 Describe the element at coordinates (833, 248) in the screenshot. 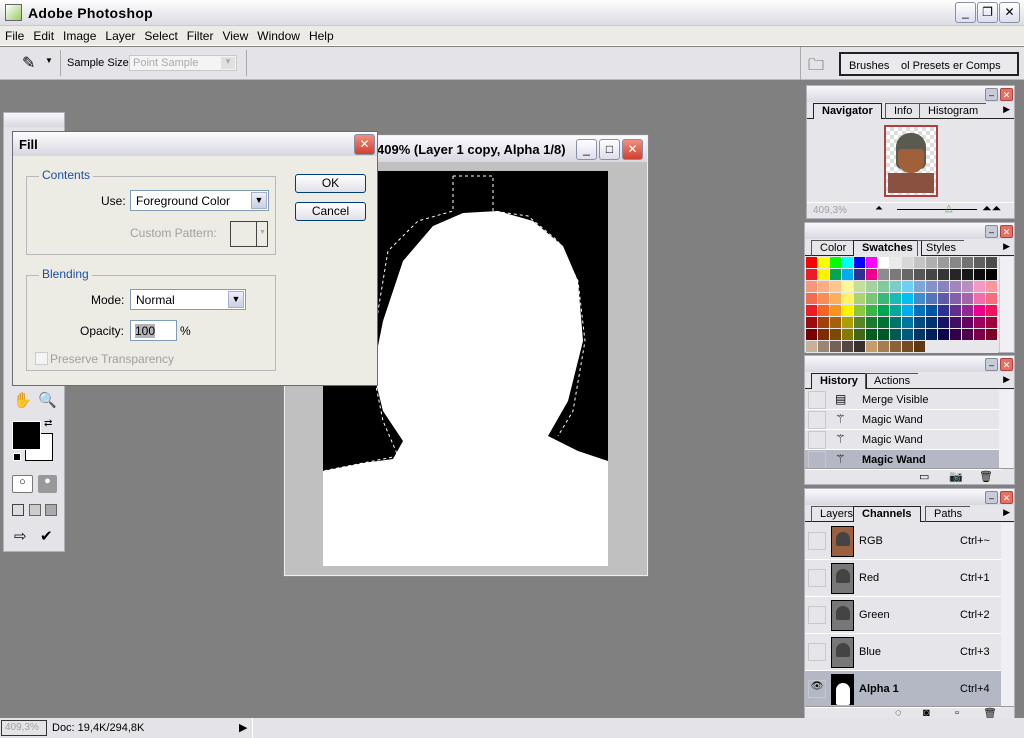

I see `tab-color: Color` at that location.